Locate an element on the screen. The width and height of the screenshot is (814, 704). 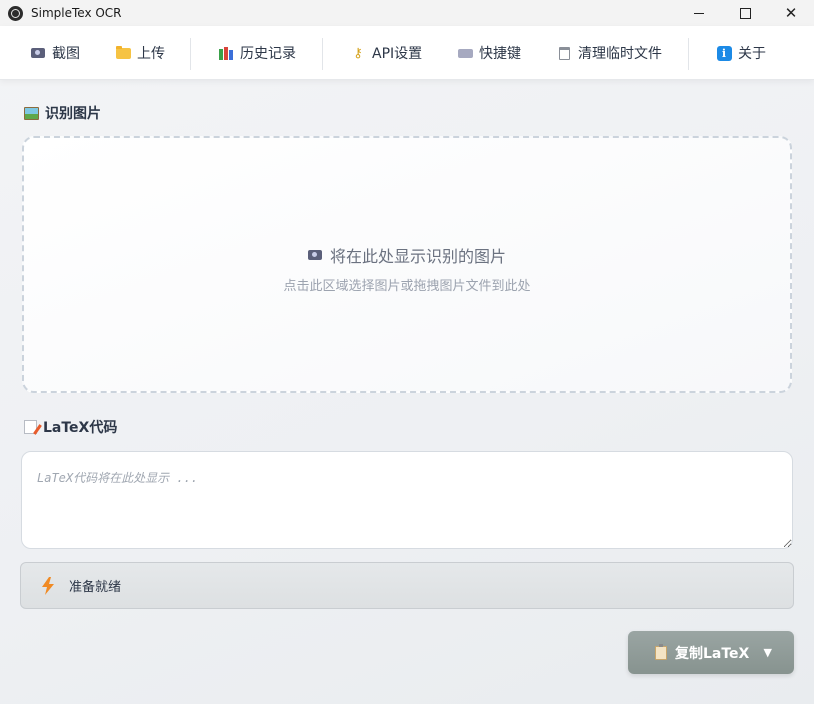
keyboard-icon is located at coordinates (465, 53).